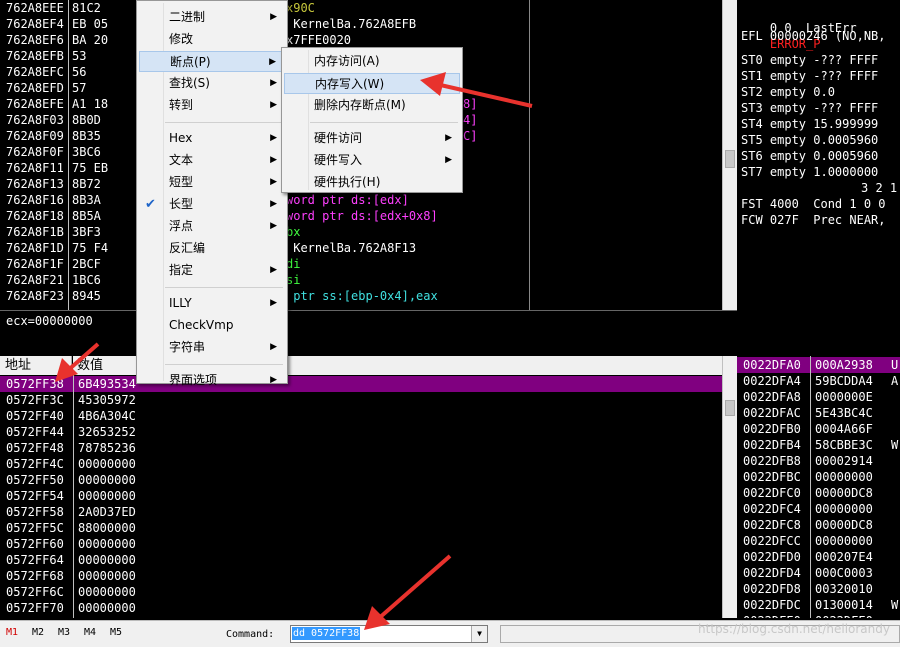 This screenshot has height=647, width=900. I want to click on disasm-row: 762A8F1D 75 F4 KernelBa.762A8F13, so click(361, 248).